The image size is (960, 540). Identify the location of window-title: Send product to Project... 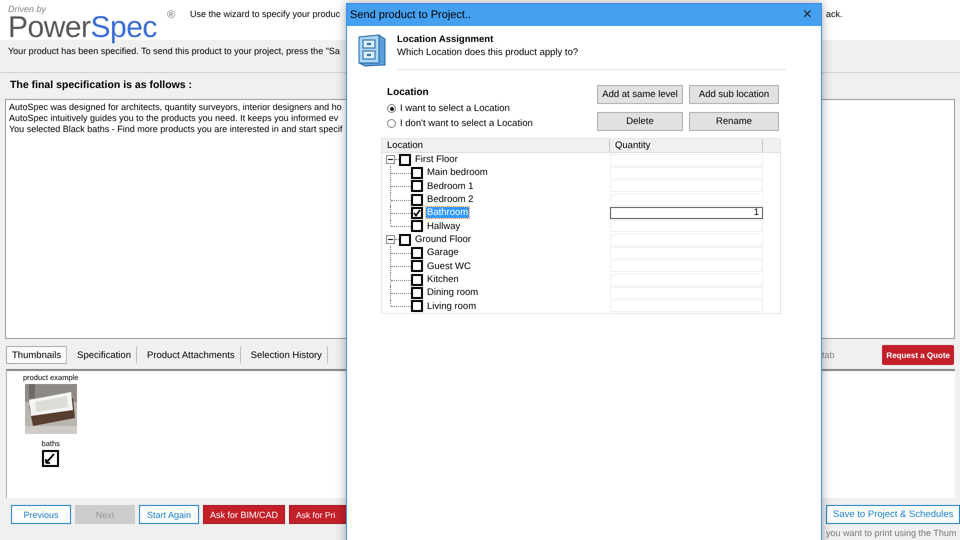
(411, 15).